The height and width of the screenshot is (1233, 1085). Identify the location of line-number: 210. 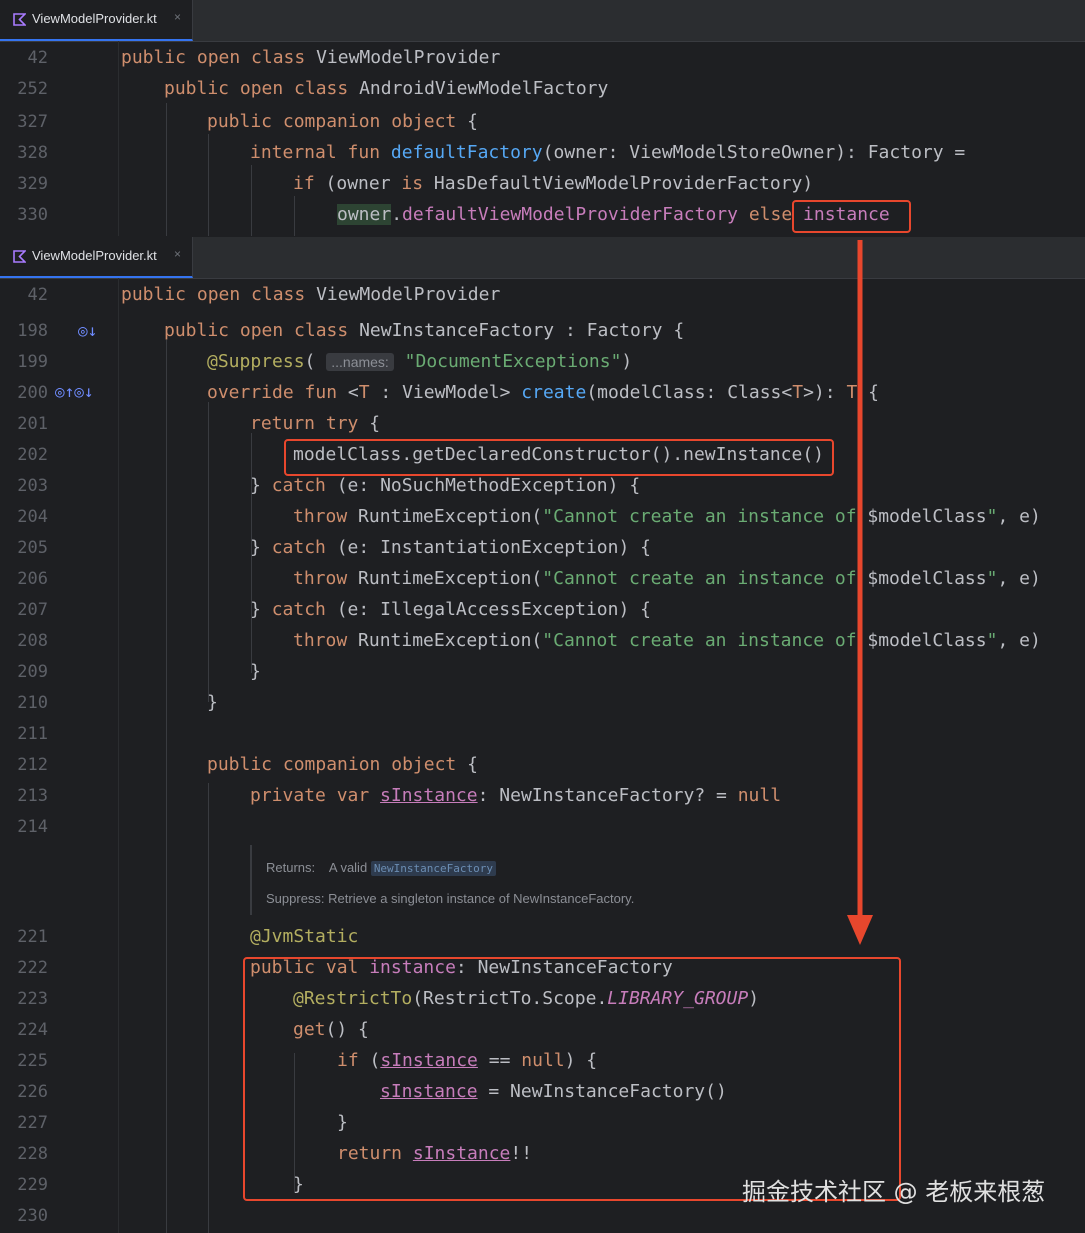
(32, 703).